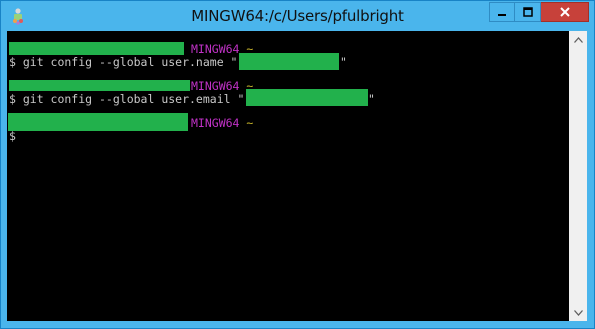 The image size is (595, 329). Describe the element at coordinates (289, 61) in the screenshot. I see `redacted-user-name` at that location.